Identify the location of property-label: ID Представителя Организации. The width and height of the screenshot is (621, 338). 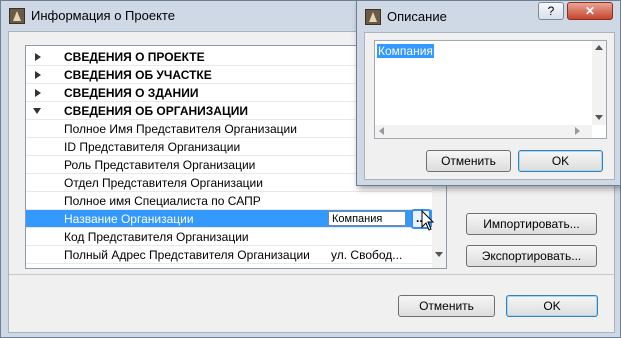
(152, 147).